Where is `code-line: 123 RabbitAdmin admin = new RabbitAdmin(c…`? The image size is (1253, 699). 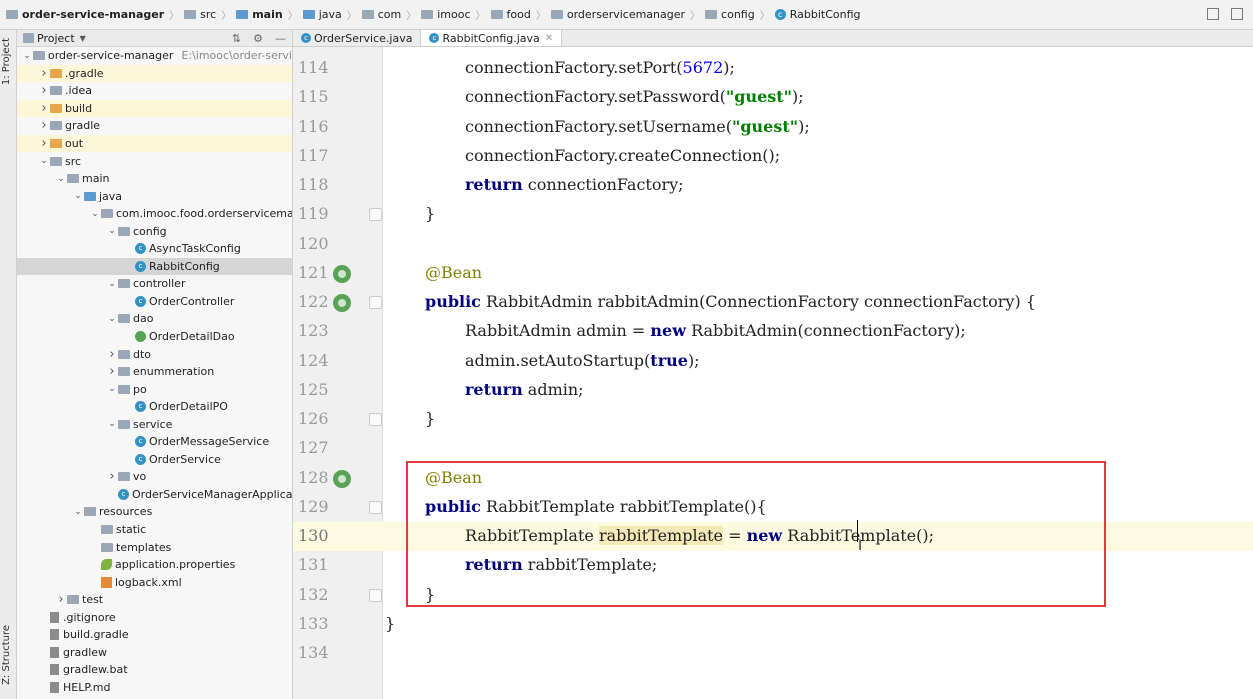
code-line: 123 RabbitAdmin admin = new RabbitAdmin(c… is located at coordinates (773, 331).